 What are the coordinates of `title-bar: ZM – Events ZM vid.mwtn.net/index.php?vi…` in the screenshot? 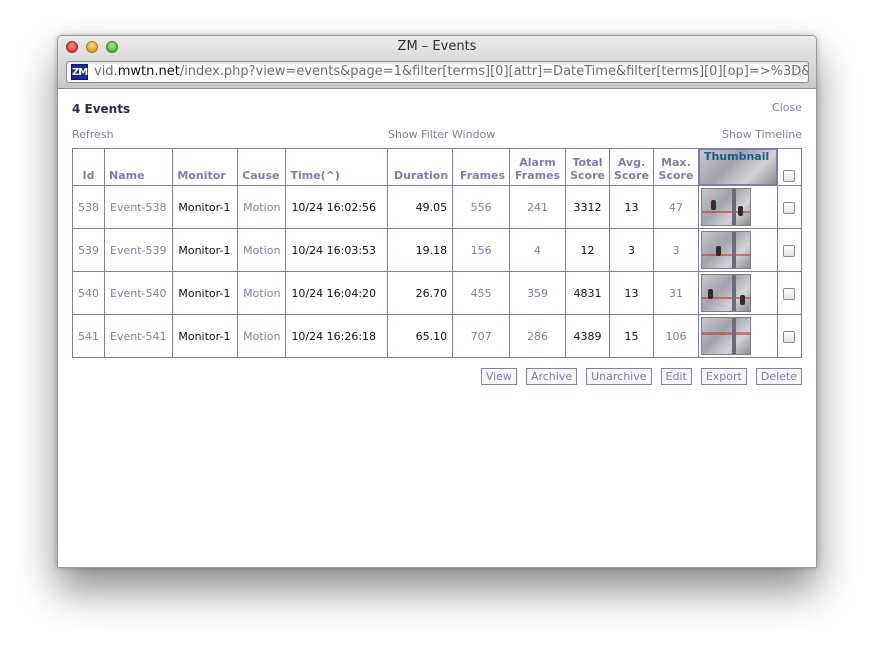 It's located at (437, 62).